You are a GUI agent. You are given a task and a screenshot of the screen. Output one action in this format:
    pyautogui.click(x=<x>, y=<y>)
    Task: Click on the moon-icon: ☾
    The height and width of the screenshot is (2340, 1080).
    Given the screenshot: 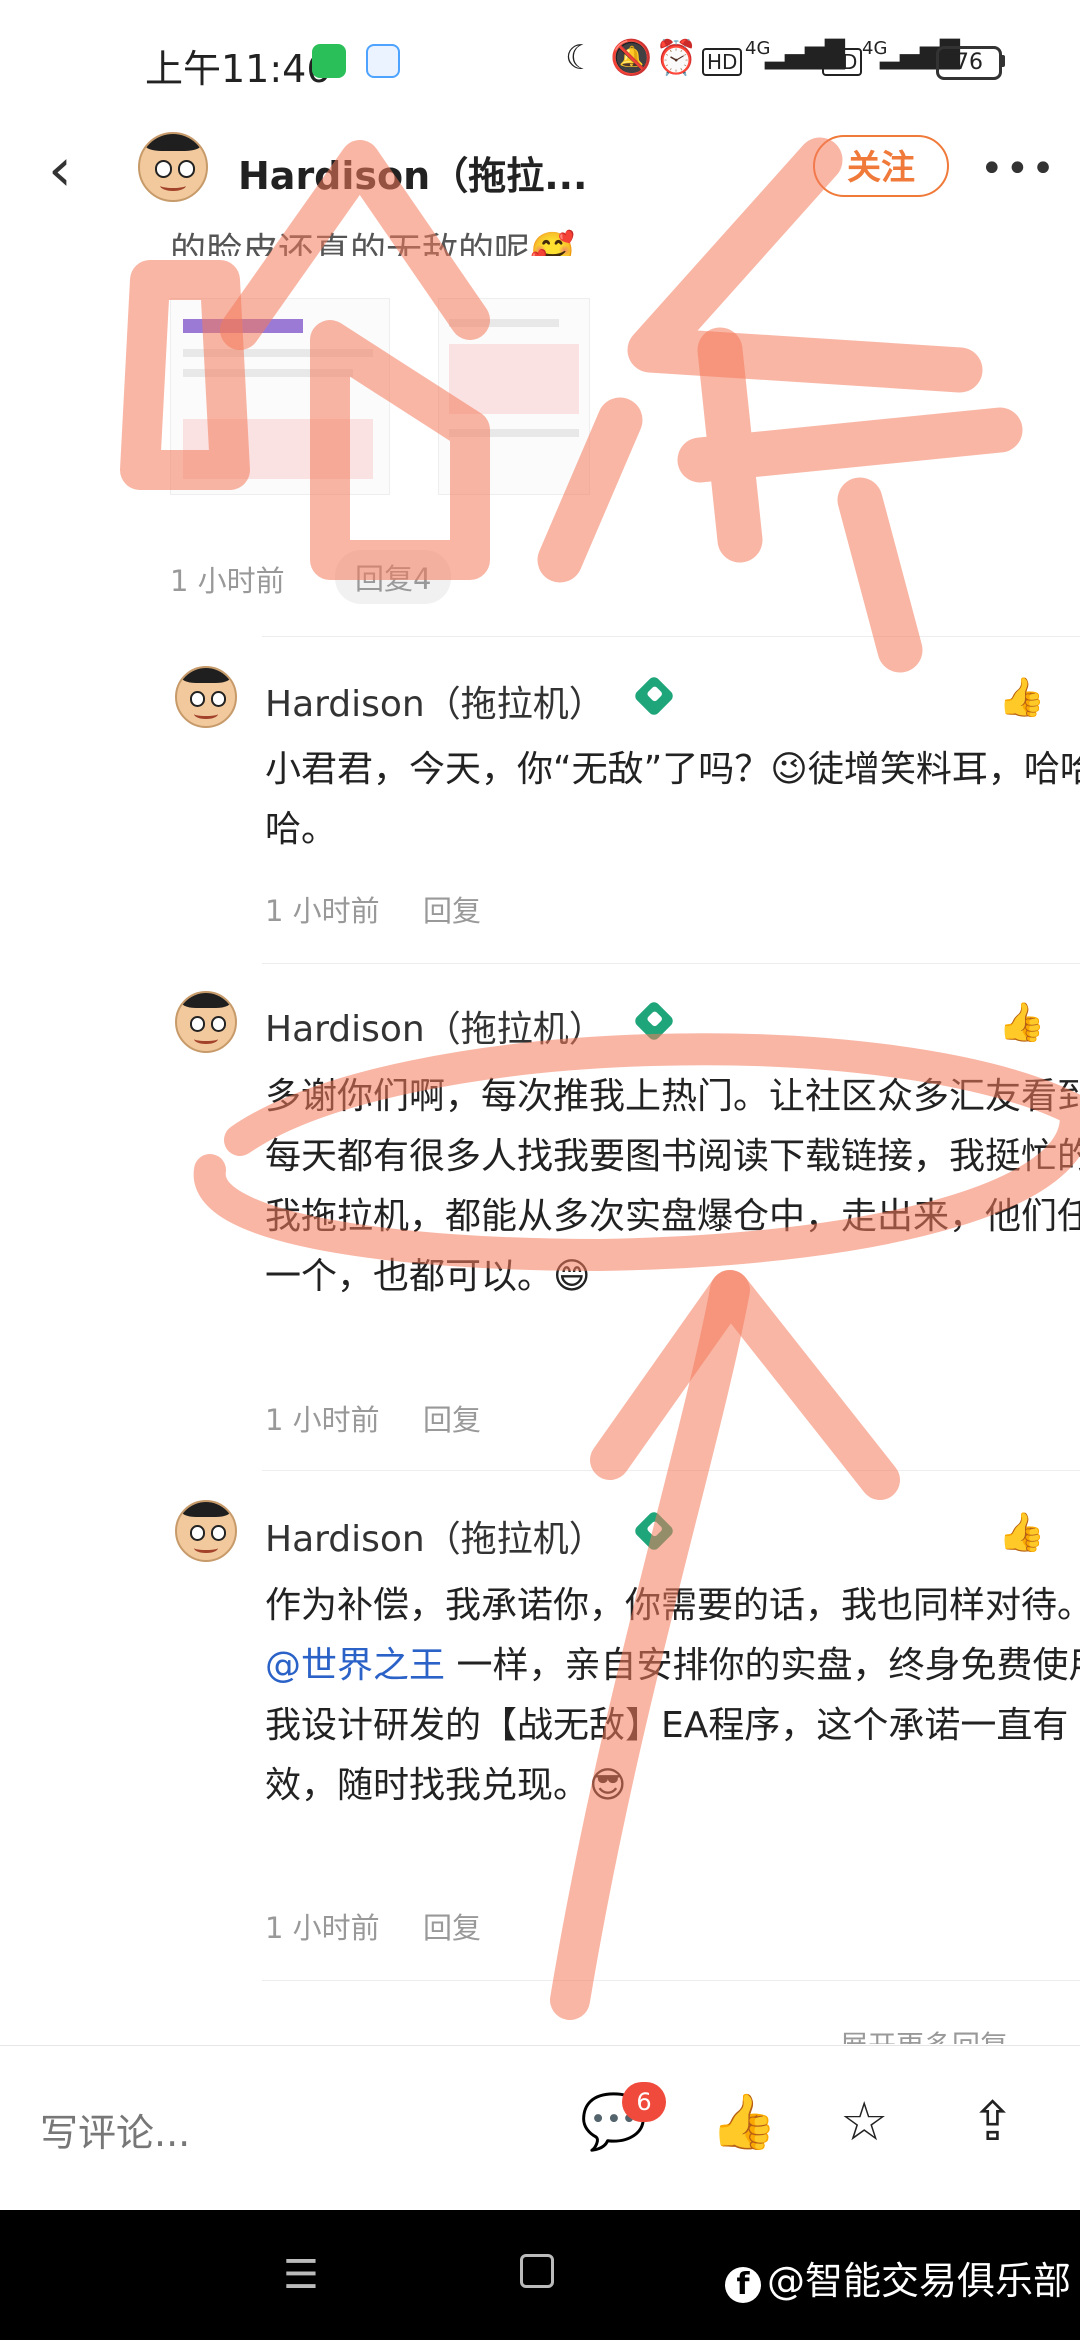 What is the action you would take?
    pyautogui.click(x=580, y=58)
    